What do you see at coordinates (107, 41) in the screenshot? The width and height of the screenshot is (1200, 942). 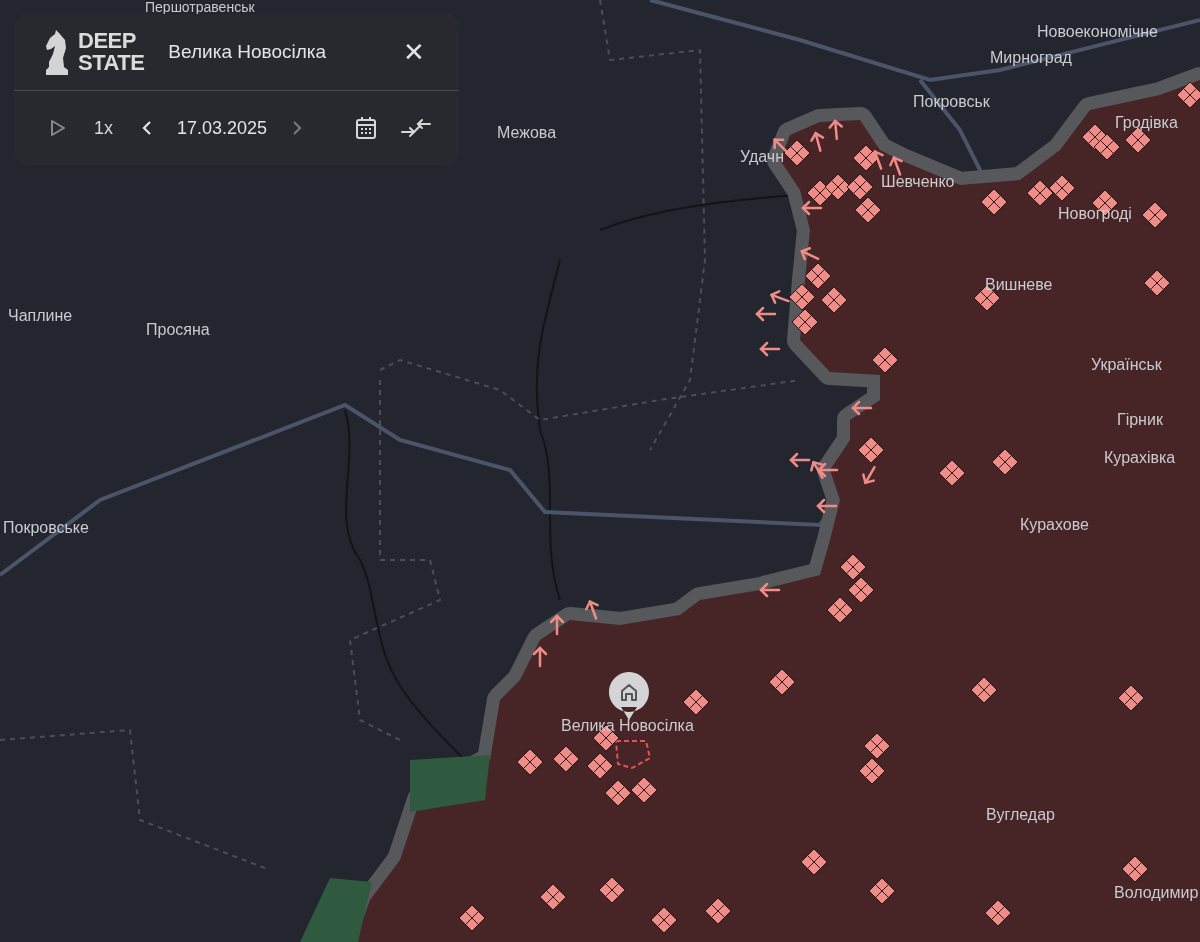 I see `logo-text: DEEP` at bounding box center [107, 41].